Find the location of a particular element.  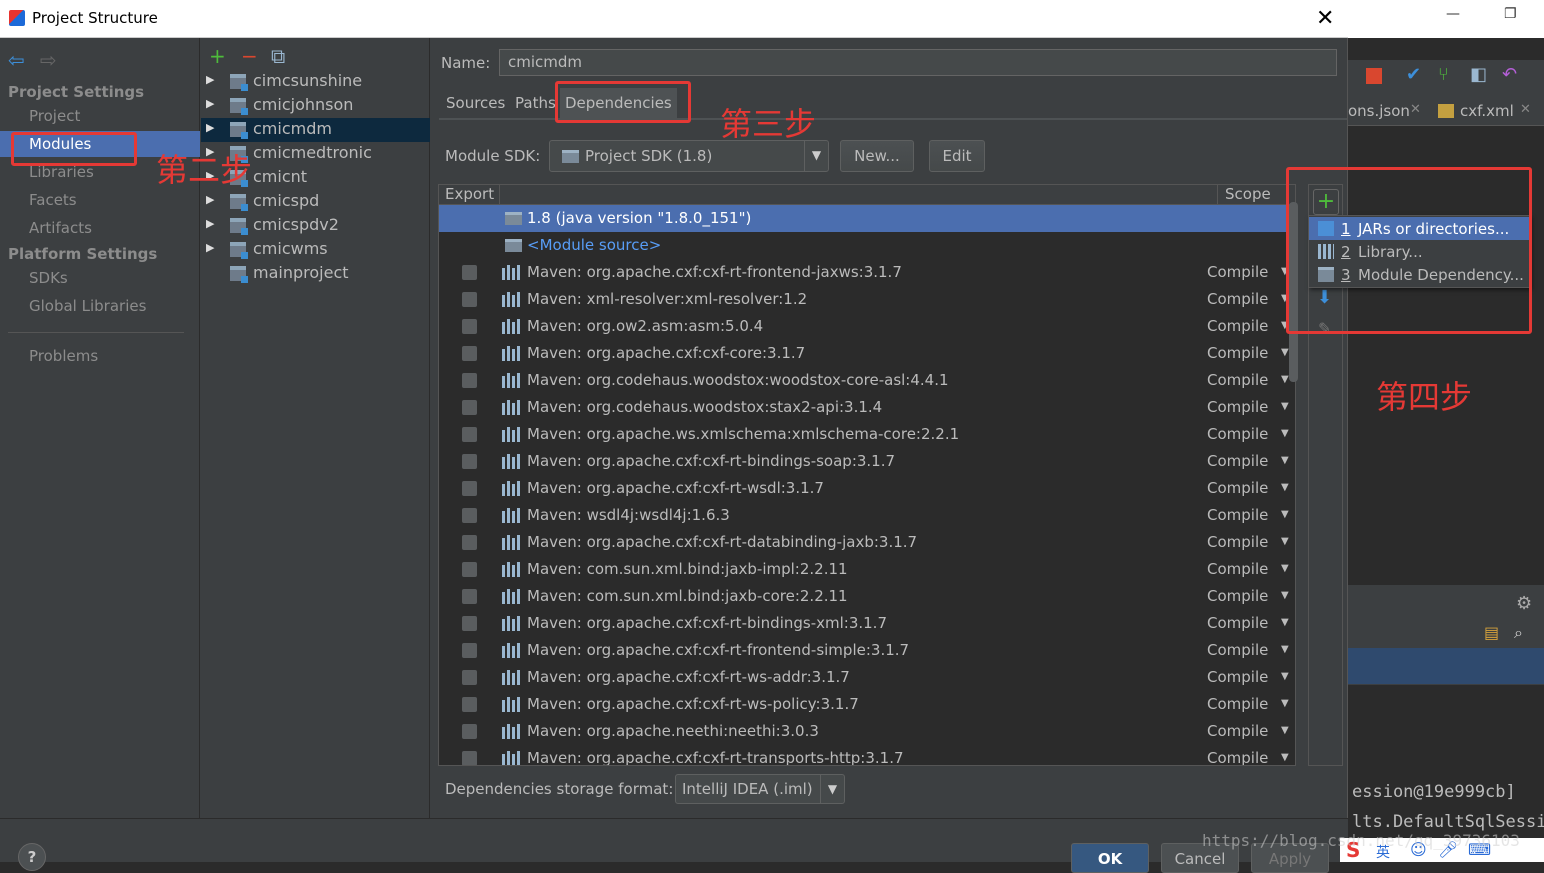

tree-row-module: ▶ cmicspdv2 is located at coordinates (315, 226).